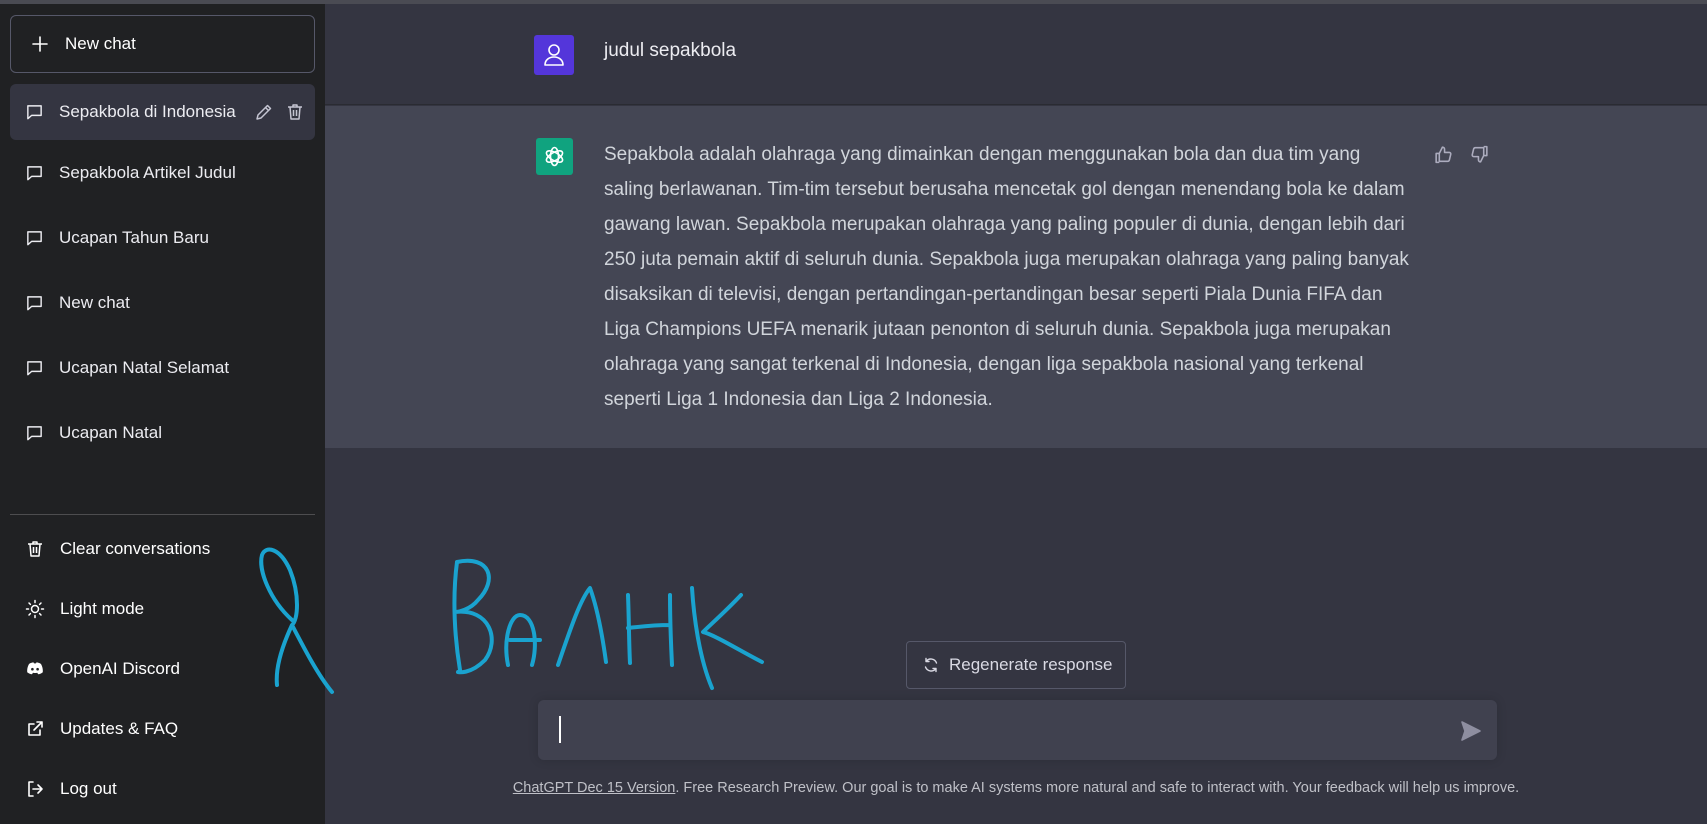 The image size is (1707, 824). Describe the element at coordinates (40, 44) in the screenshot. I see `plus-icon` at that location.